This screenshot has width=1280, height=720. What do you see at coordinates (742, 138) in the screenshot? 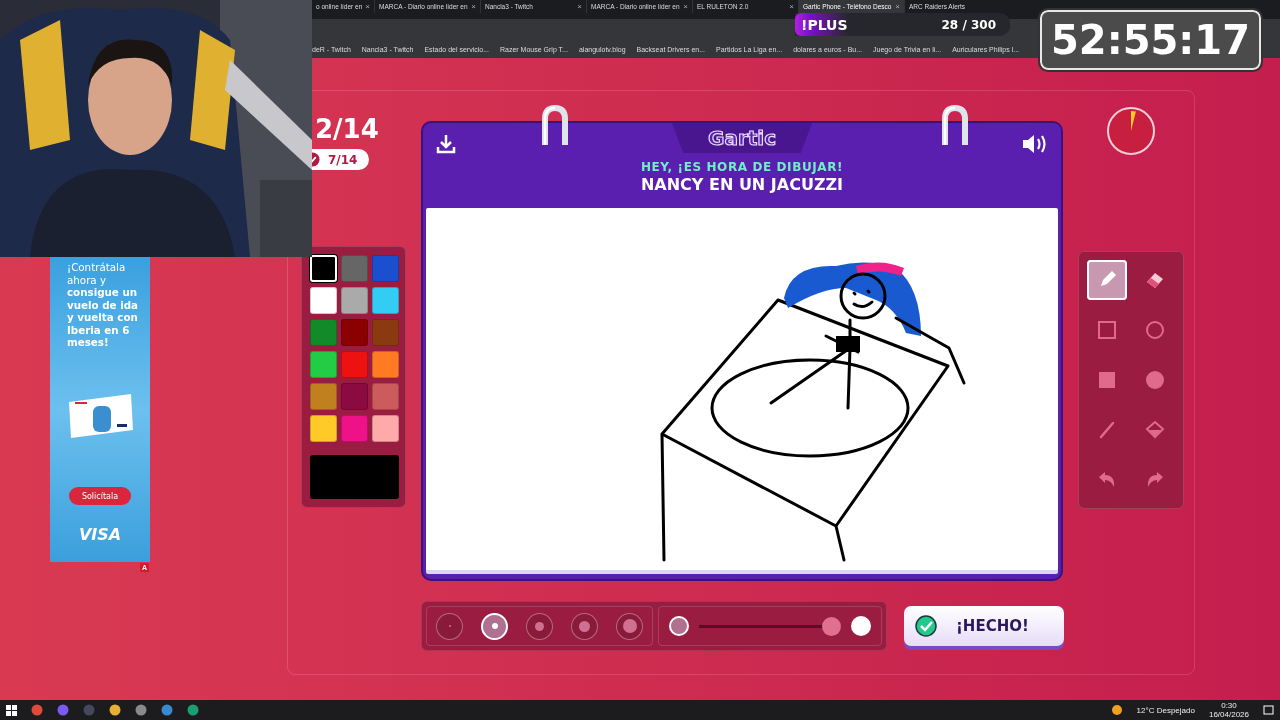
I see `game-logo: Gartic` at bounding box center [742, 138].